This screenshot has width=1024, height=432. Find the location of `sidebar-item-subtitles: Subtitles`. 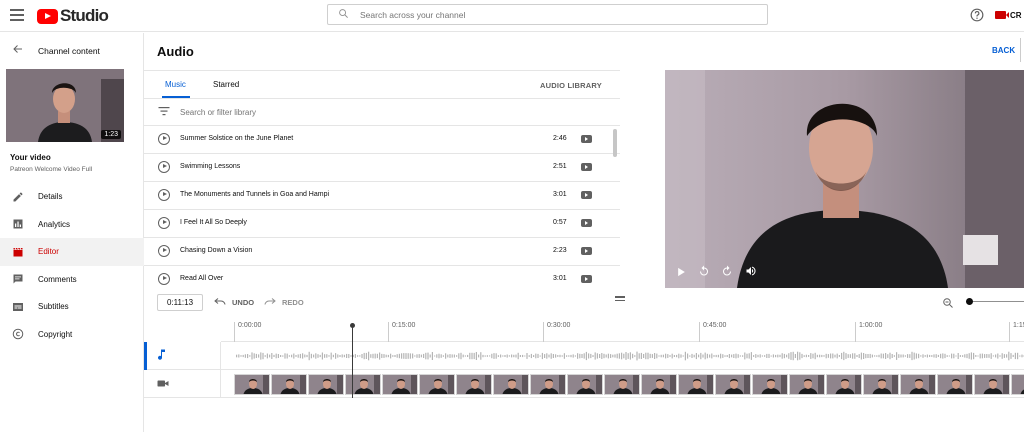

sidebar-item-subtitles: Subtitles is located at coordinates (72, 307).